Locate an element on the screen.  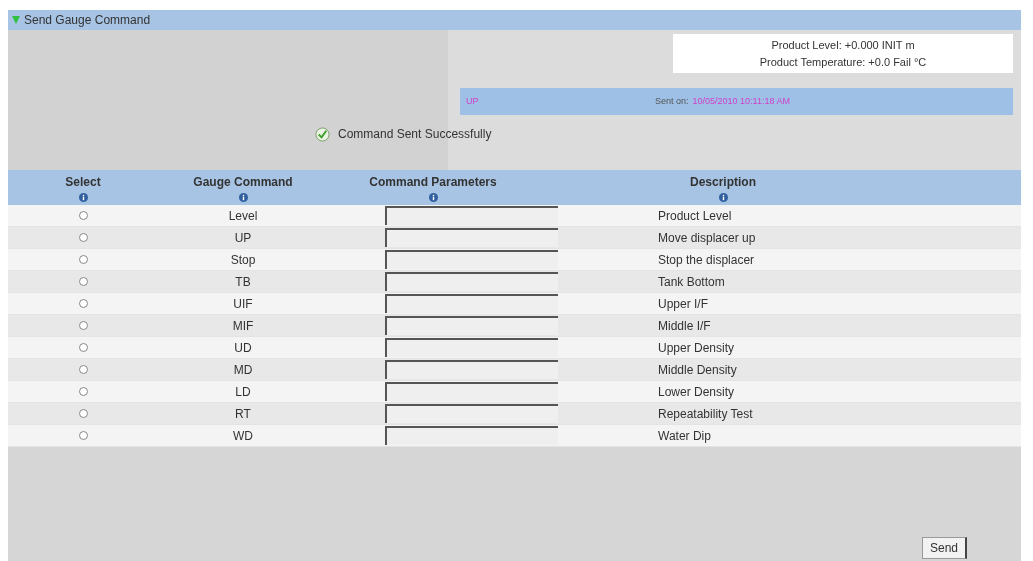
table-cell-text: Stop the displacer is located at coordinates (707, 260).